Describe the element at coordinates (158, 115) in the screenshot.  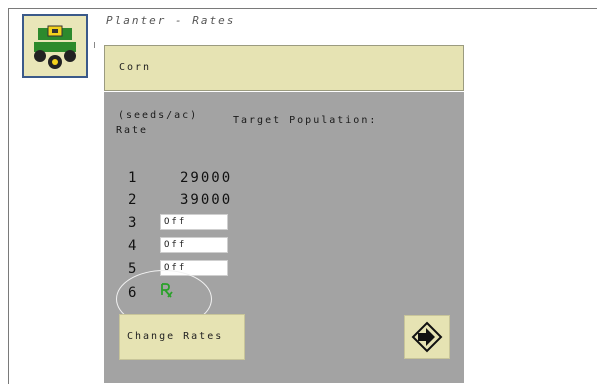
I see `units-label: (seeds/ac)` at that location.